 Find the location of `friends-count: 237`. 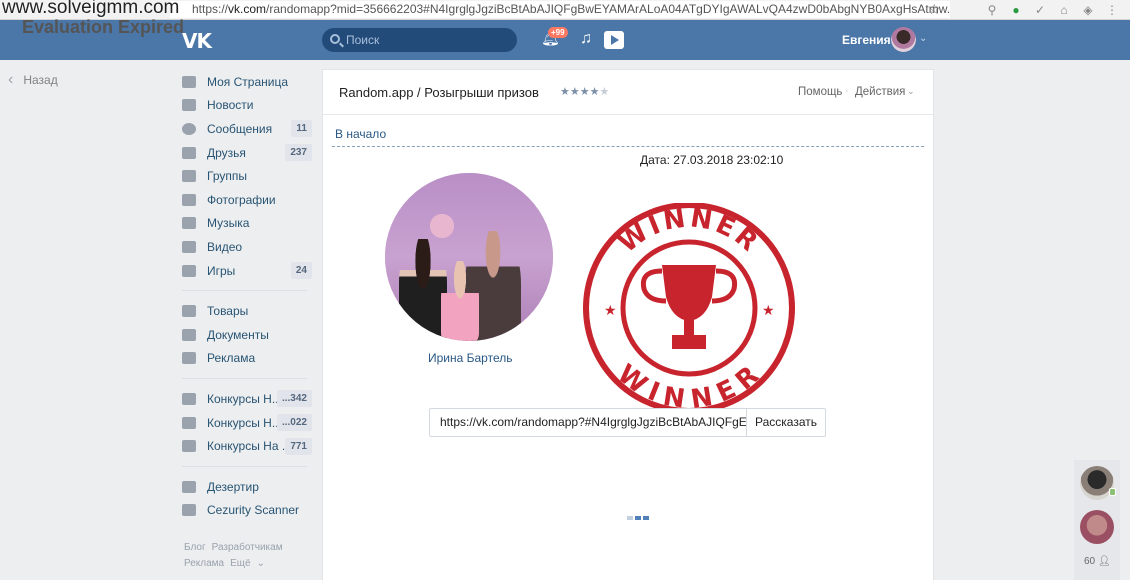

friends-count: 237 is located at coordinates (298, 153).